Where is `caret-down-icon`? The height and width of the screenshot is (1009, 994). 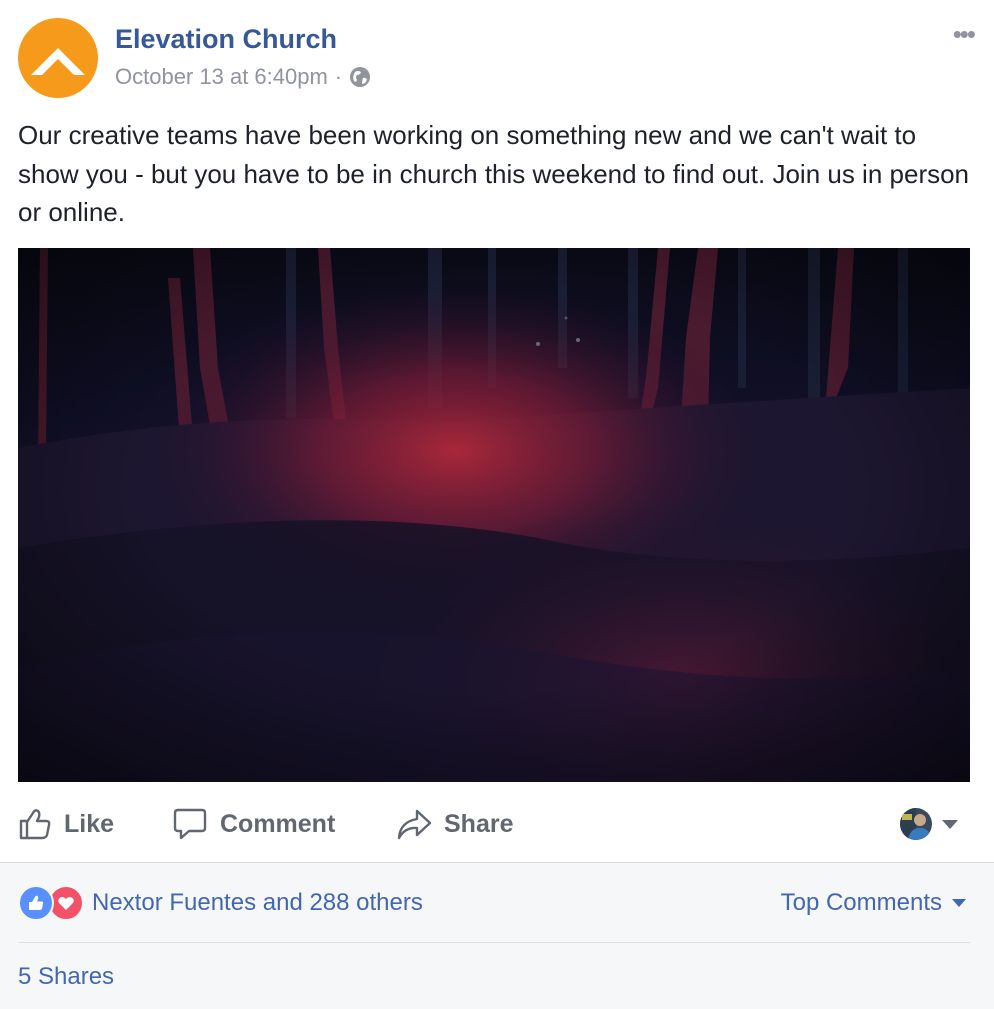
caret-down-icon is located at coordinates (959, 903).